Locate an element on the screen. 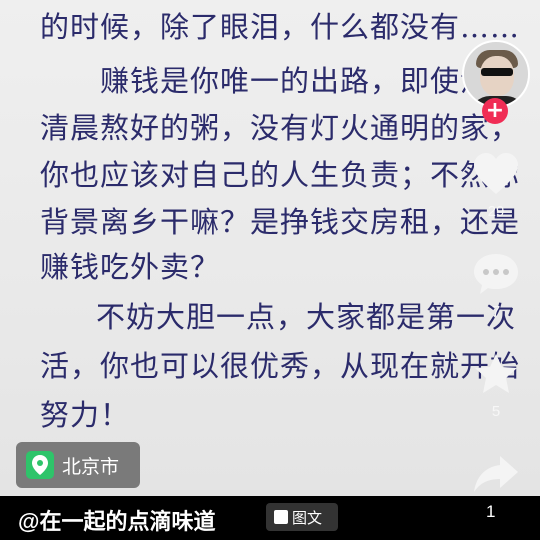 The height and width of the screenshot is (540, 540). share-arrow-icon is located at coordinates (496, 474).